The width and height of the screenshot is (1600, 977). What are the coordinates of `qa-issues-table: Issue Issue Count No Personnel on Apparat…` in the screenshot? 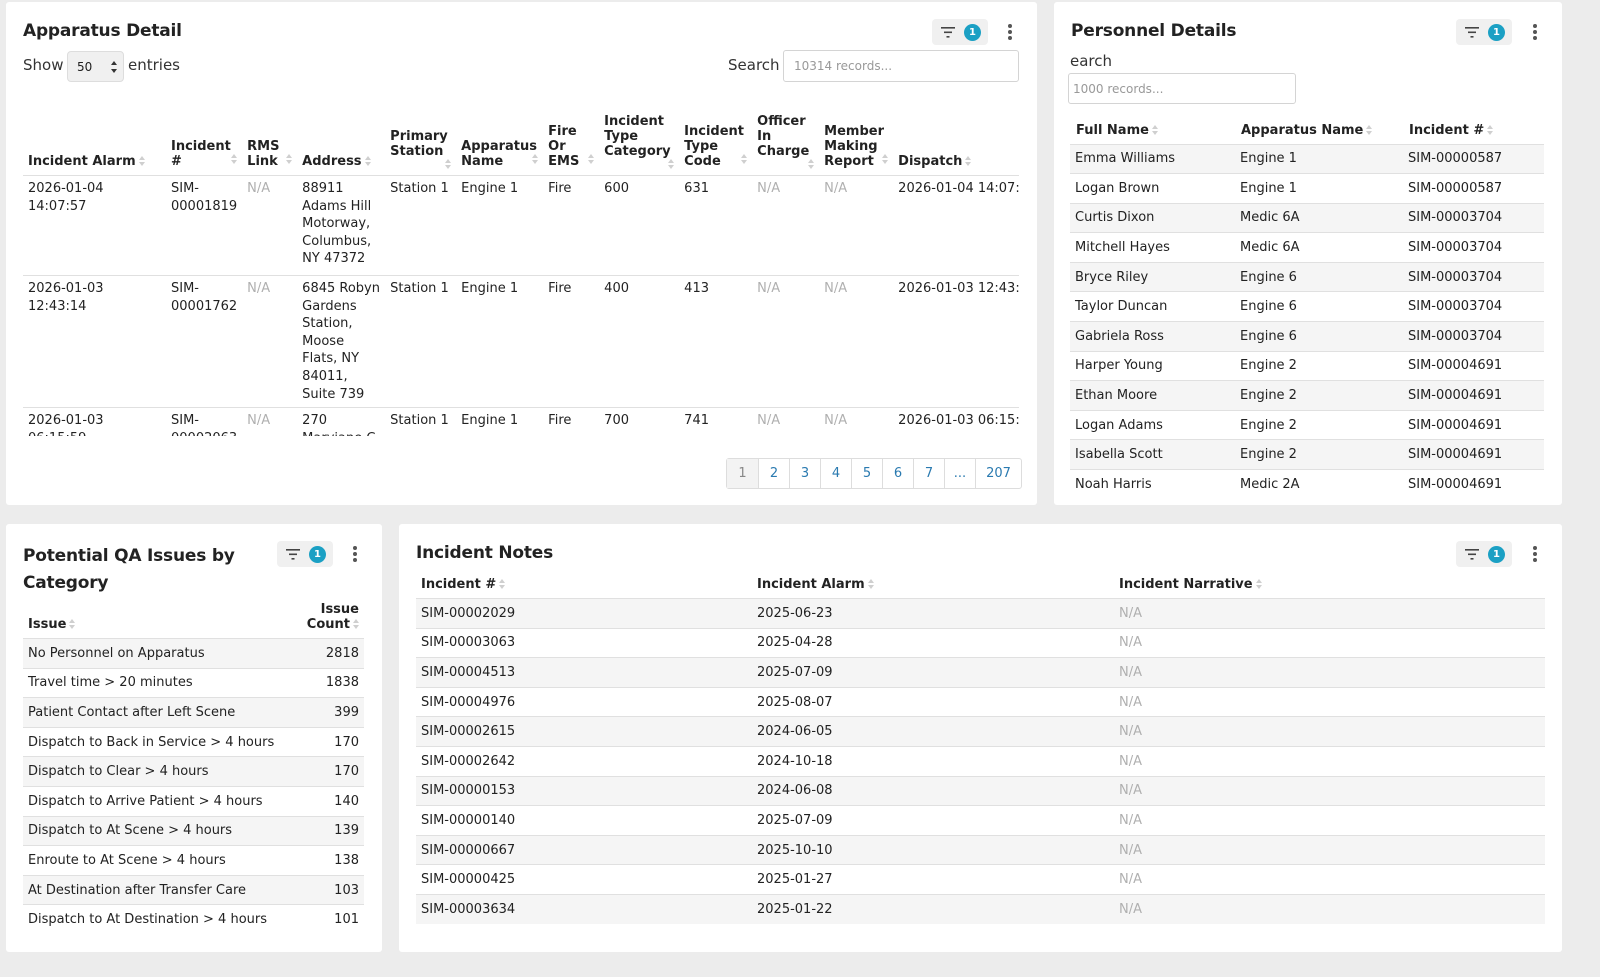 It's located at (193, 768).